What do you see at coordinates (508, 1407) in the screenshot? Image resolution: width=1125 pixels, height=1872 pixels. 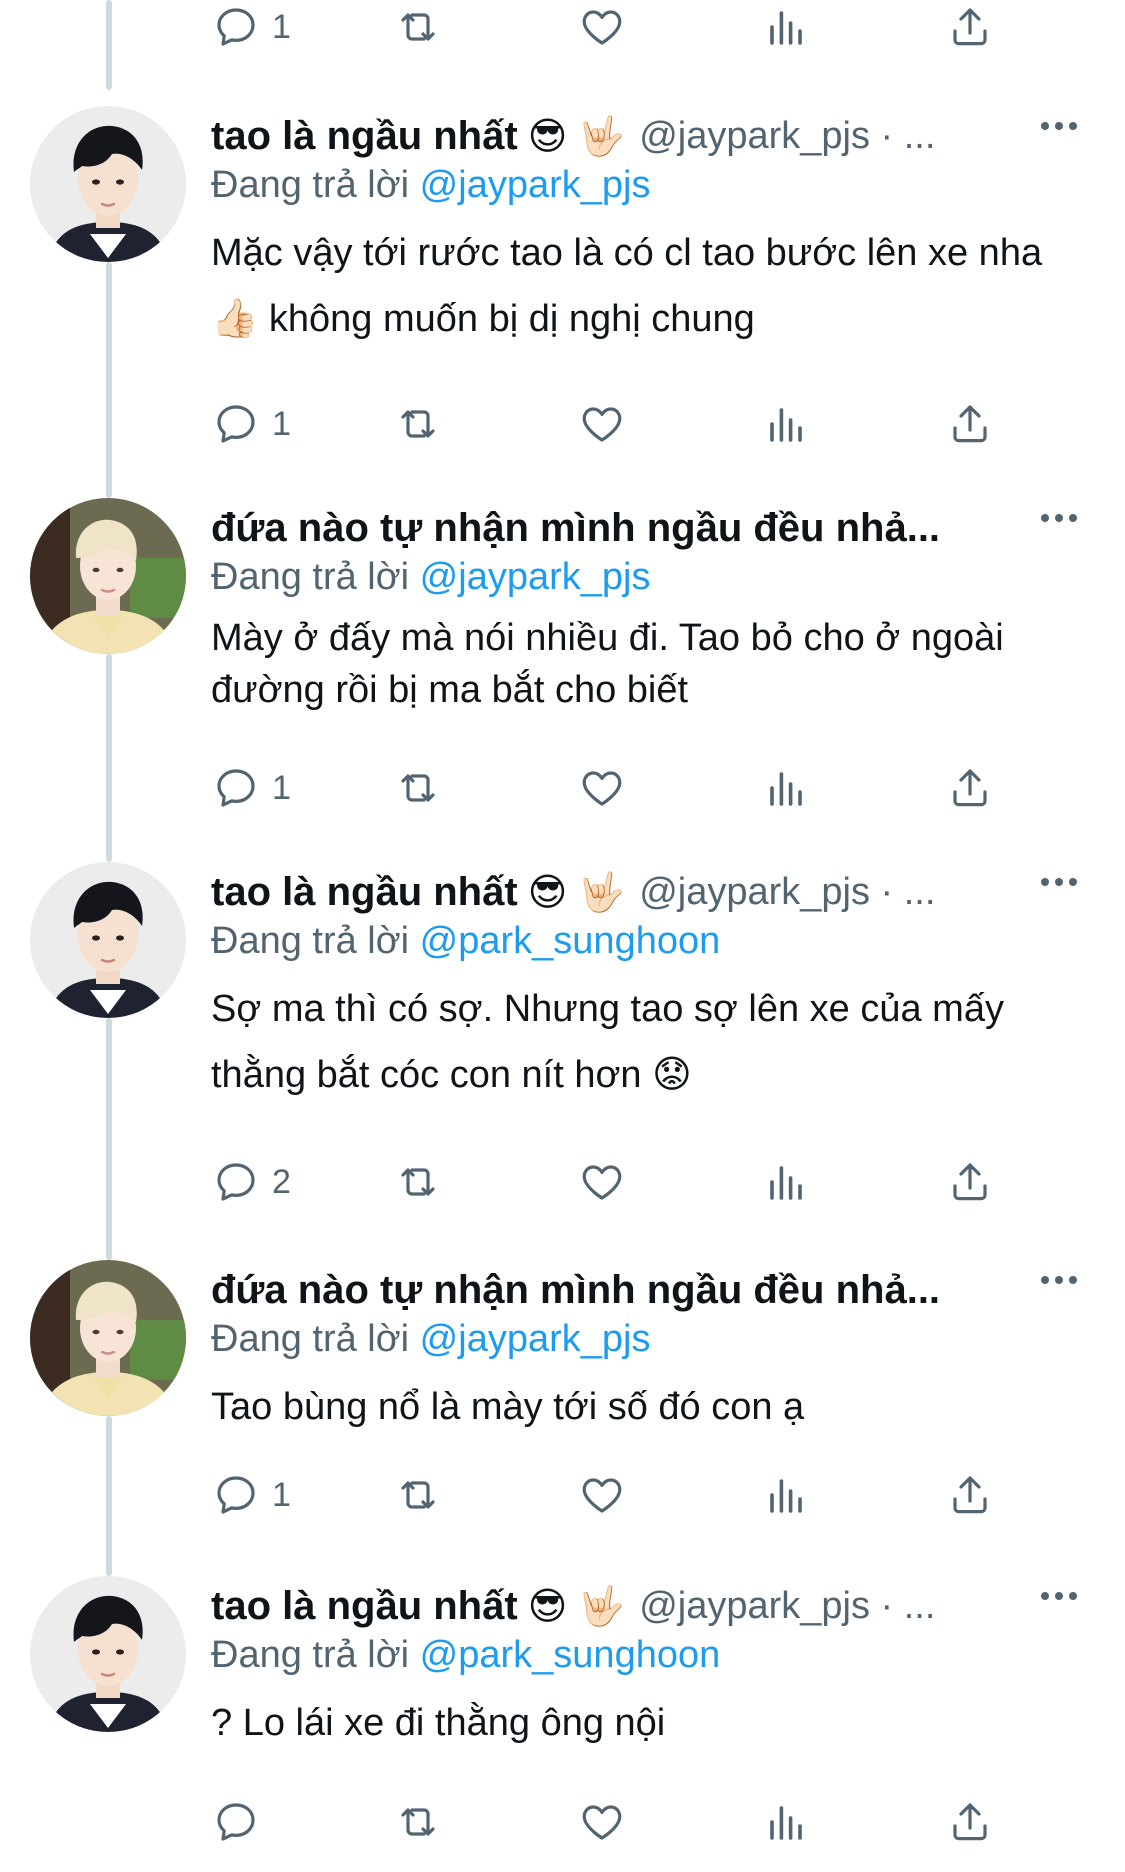 I see `tweet-text: Tao bùng nổ là mày tới số đó con ạ` at bounding box center [508, 1407].